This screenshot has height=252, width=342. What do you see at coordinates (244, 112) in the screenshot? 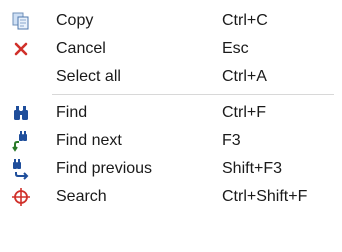
I see `menu-item-shortcut: Ctrl+F` at bounding box center [244, 112].